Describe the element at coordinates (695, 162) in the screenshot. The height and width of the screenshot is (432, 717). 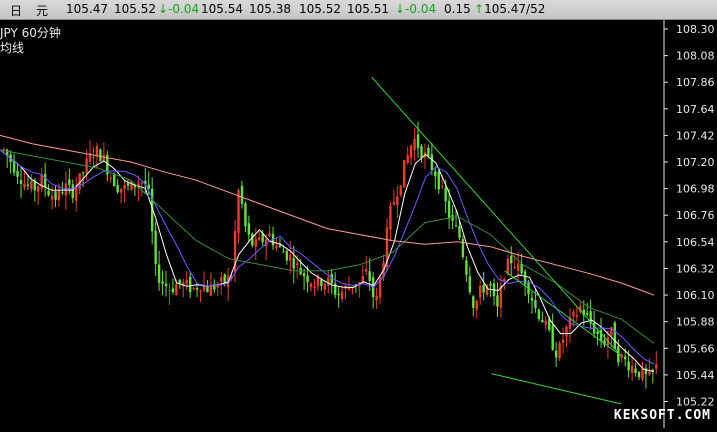
I see `y-tick-label: 107.20` at that location.